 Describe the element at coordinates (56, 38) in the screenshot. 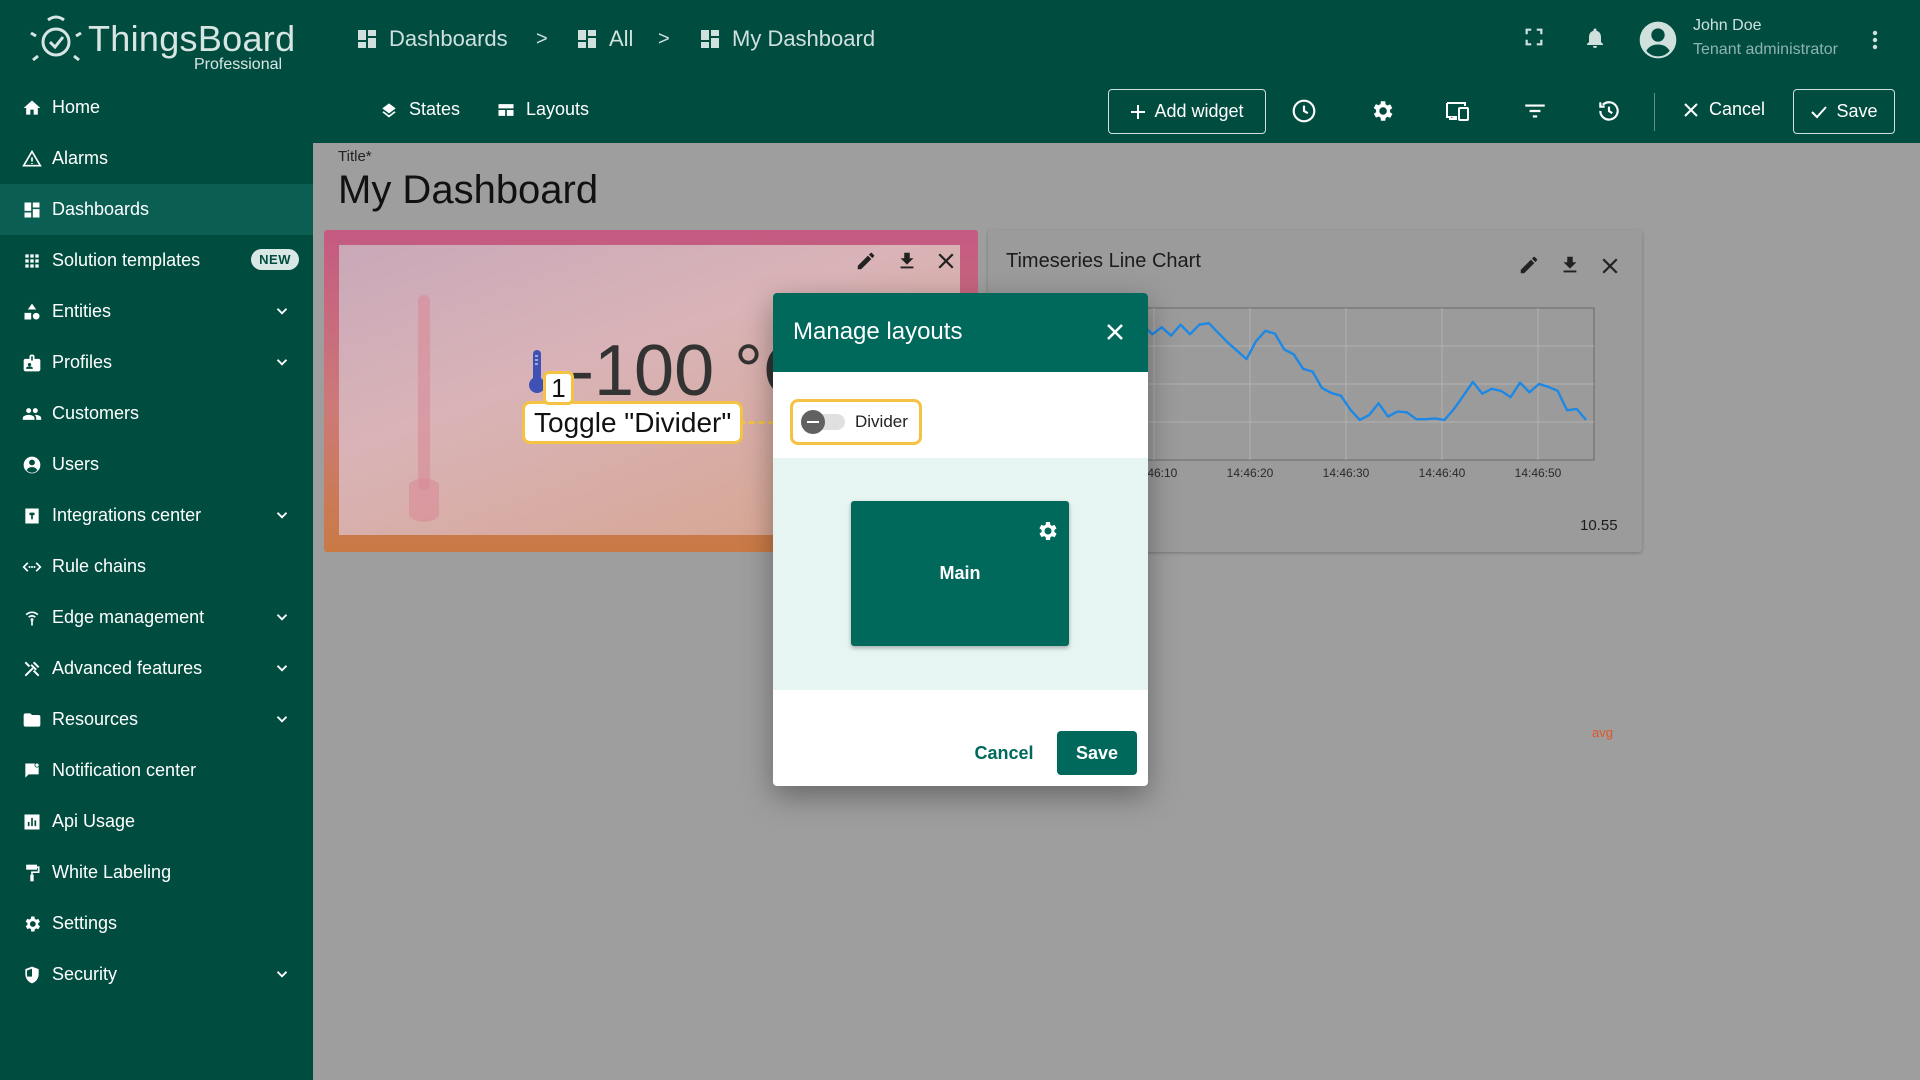

I see `thingsboard-logo-icon` at that location.